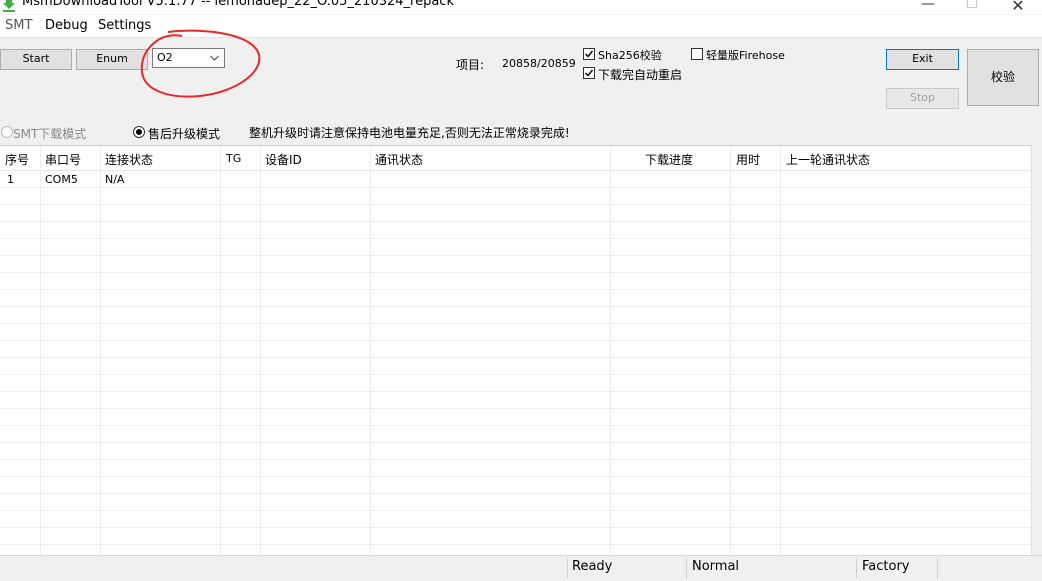 The height and width of the screenshot is (581, 1042). Describe the element at coordinates (539, 63) in the screenshot. I see `project-value: 20858/20859` at that location.